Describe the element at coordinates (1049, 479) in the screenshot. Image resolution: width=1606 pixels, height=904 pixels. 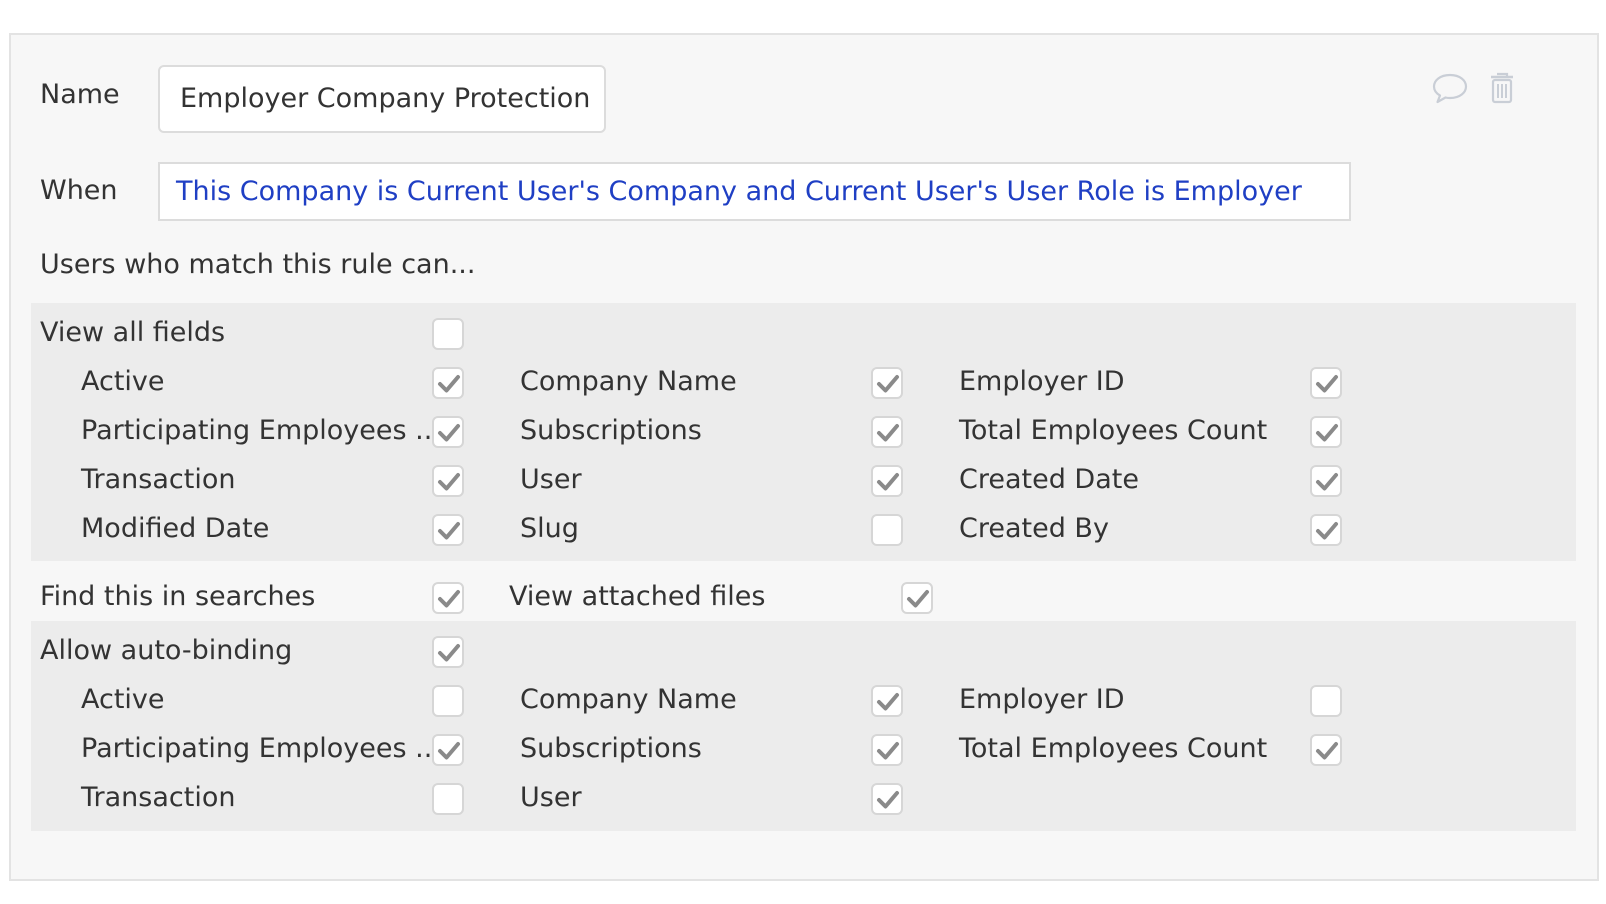
I see `view-field-label-created-date: Created Date` at that location.